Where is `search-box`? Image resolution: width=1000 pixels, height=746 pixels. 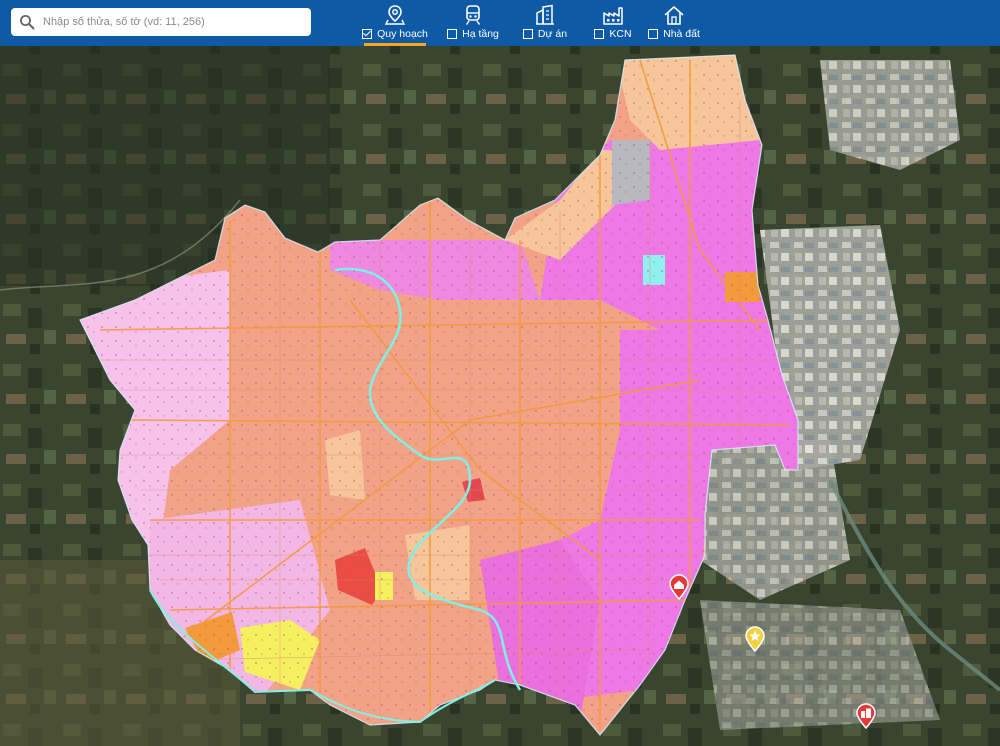
search-box is located at coordinates (161, 22).